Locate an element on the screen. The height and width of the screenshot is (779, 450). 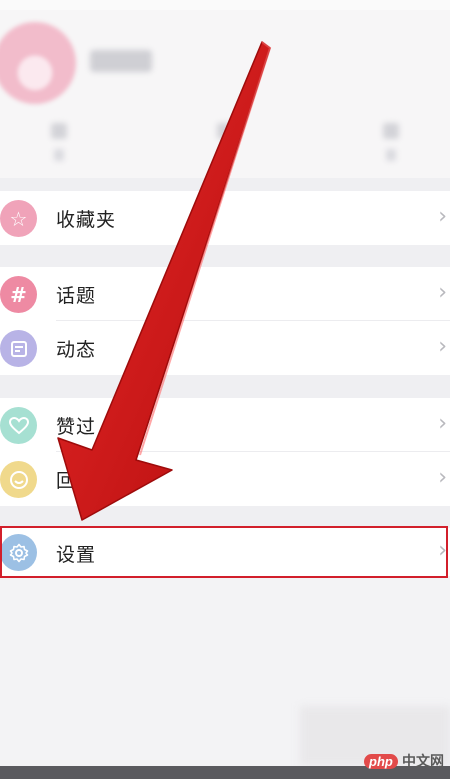
watermark-site: 中文网 is located at coordinates (423, 761).